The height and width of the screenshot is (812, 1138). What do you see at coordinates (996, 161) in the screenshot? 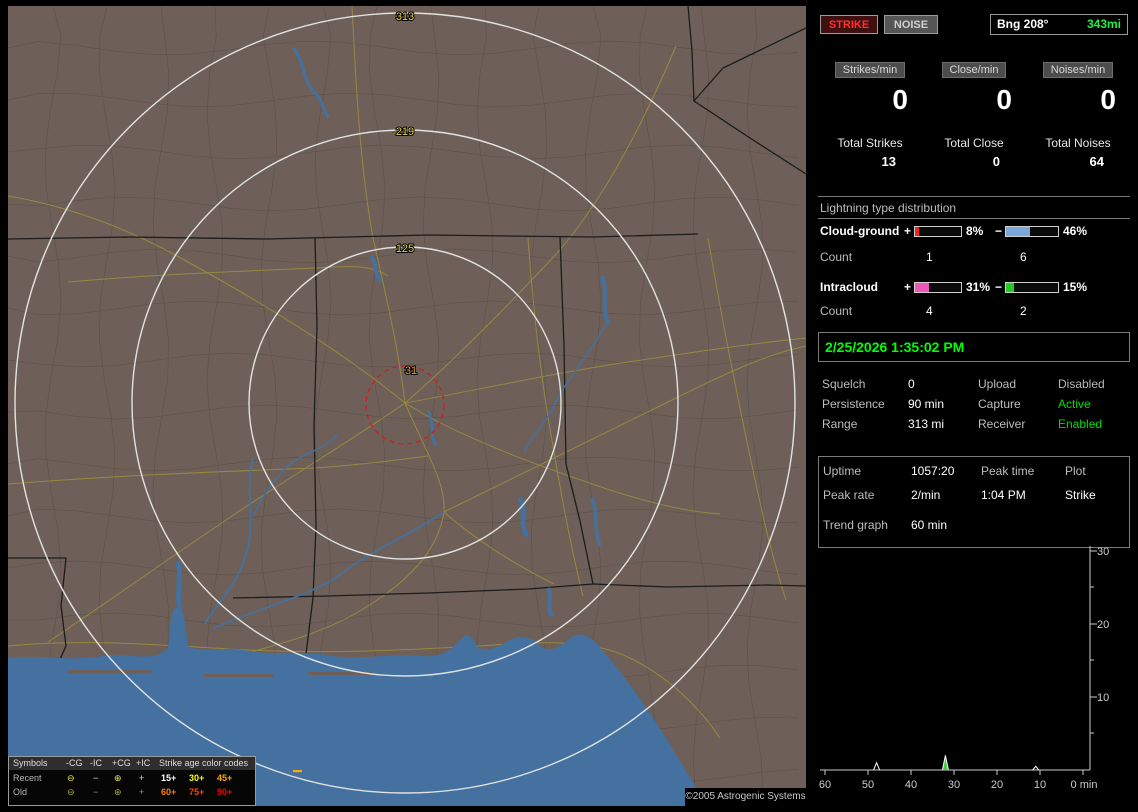
I see `total-close-value: 0` at bounding box center [996, 161].